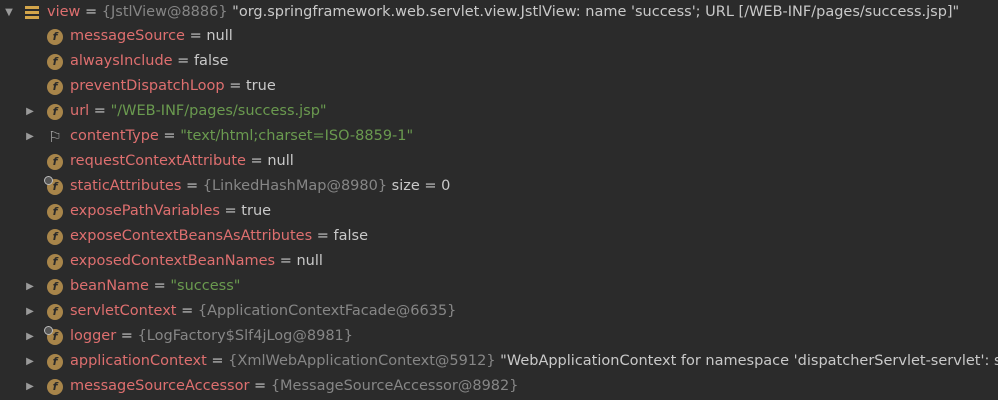  What do you see at coordinates (147, 86) in the screenshot?
I see `field-name: preventDispatchLoop` at bounding box center [147, 86].